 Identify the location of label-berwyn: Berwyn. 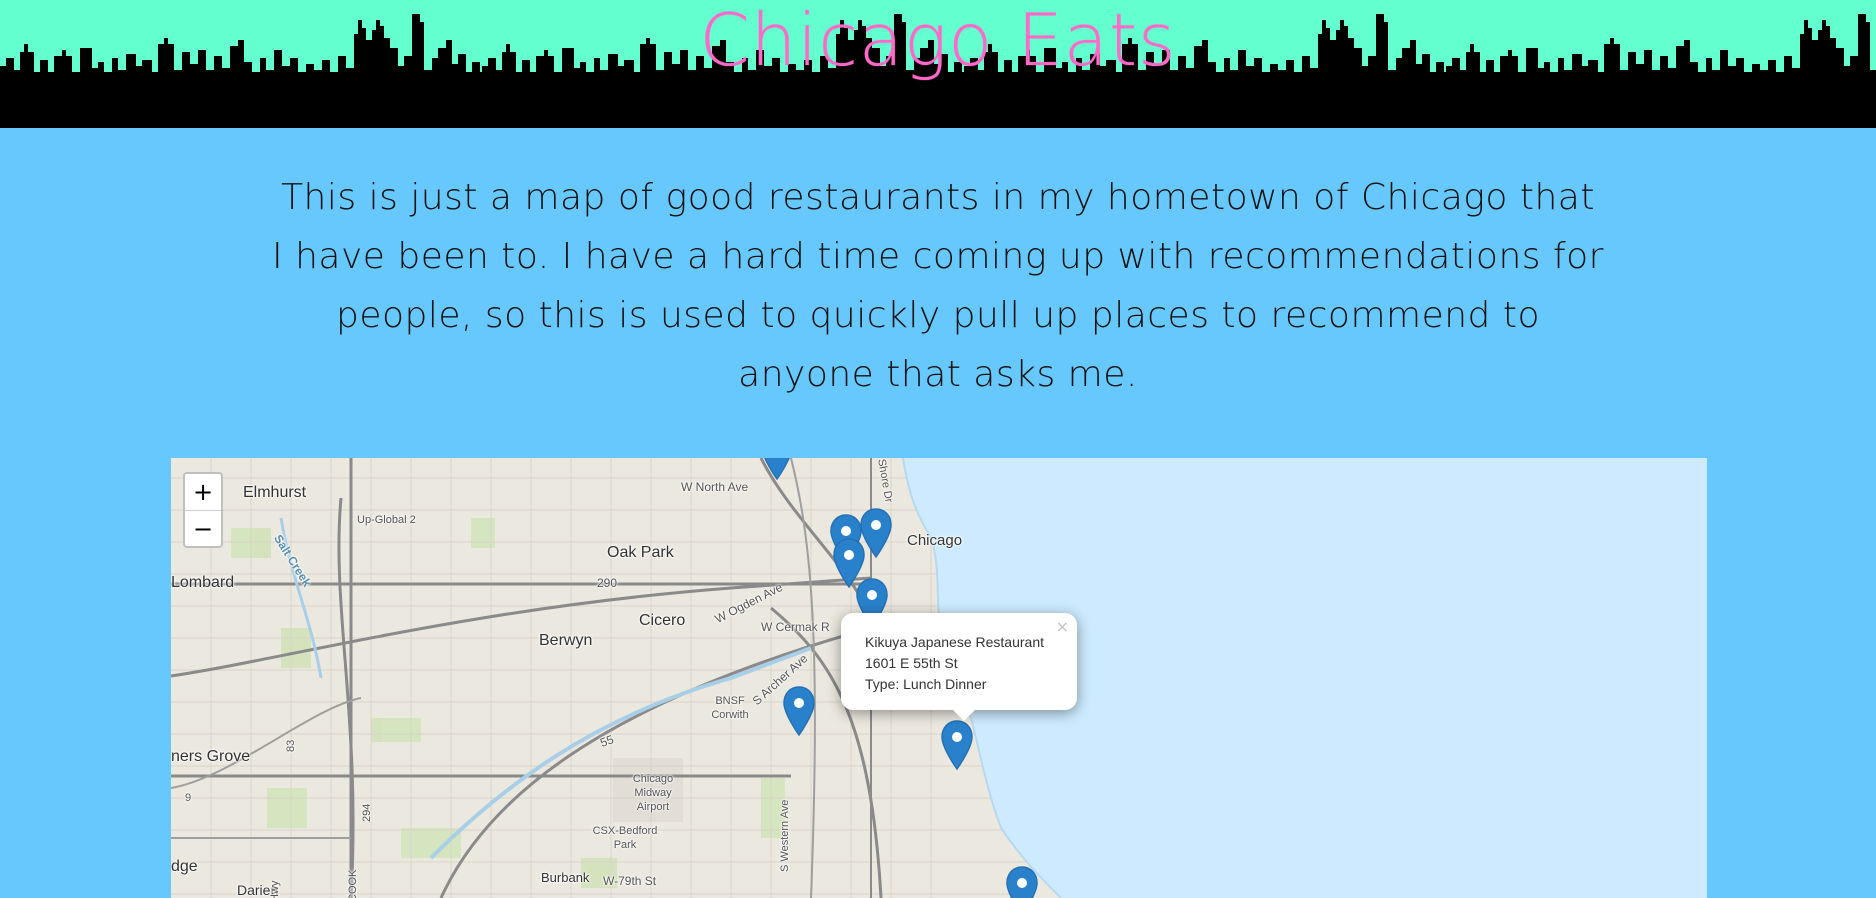
(566, 640).